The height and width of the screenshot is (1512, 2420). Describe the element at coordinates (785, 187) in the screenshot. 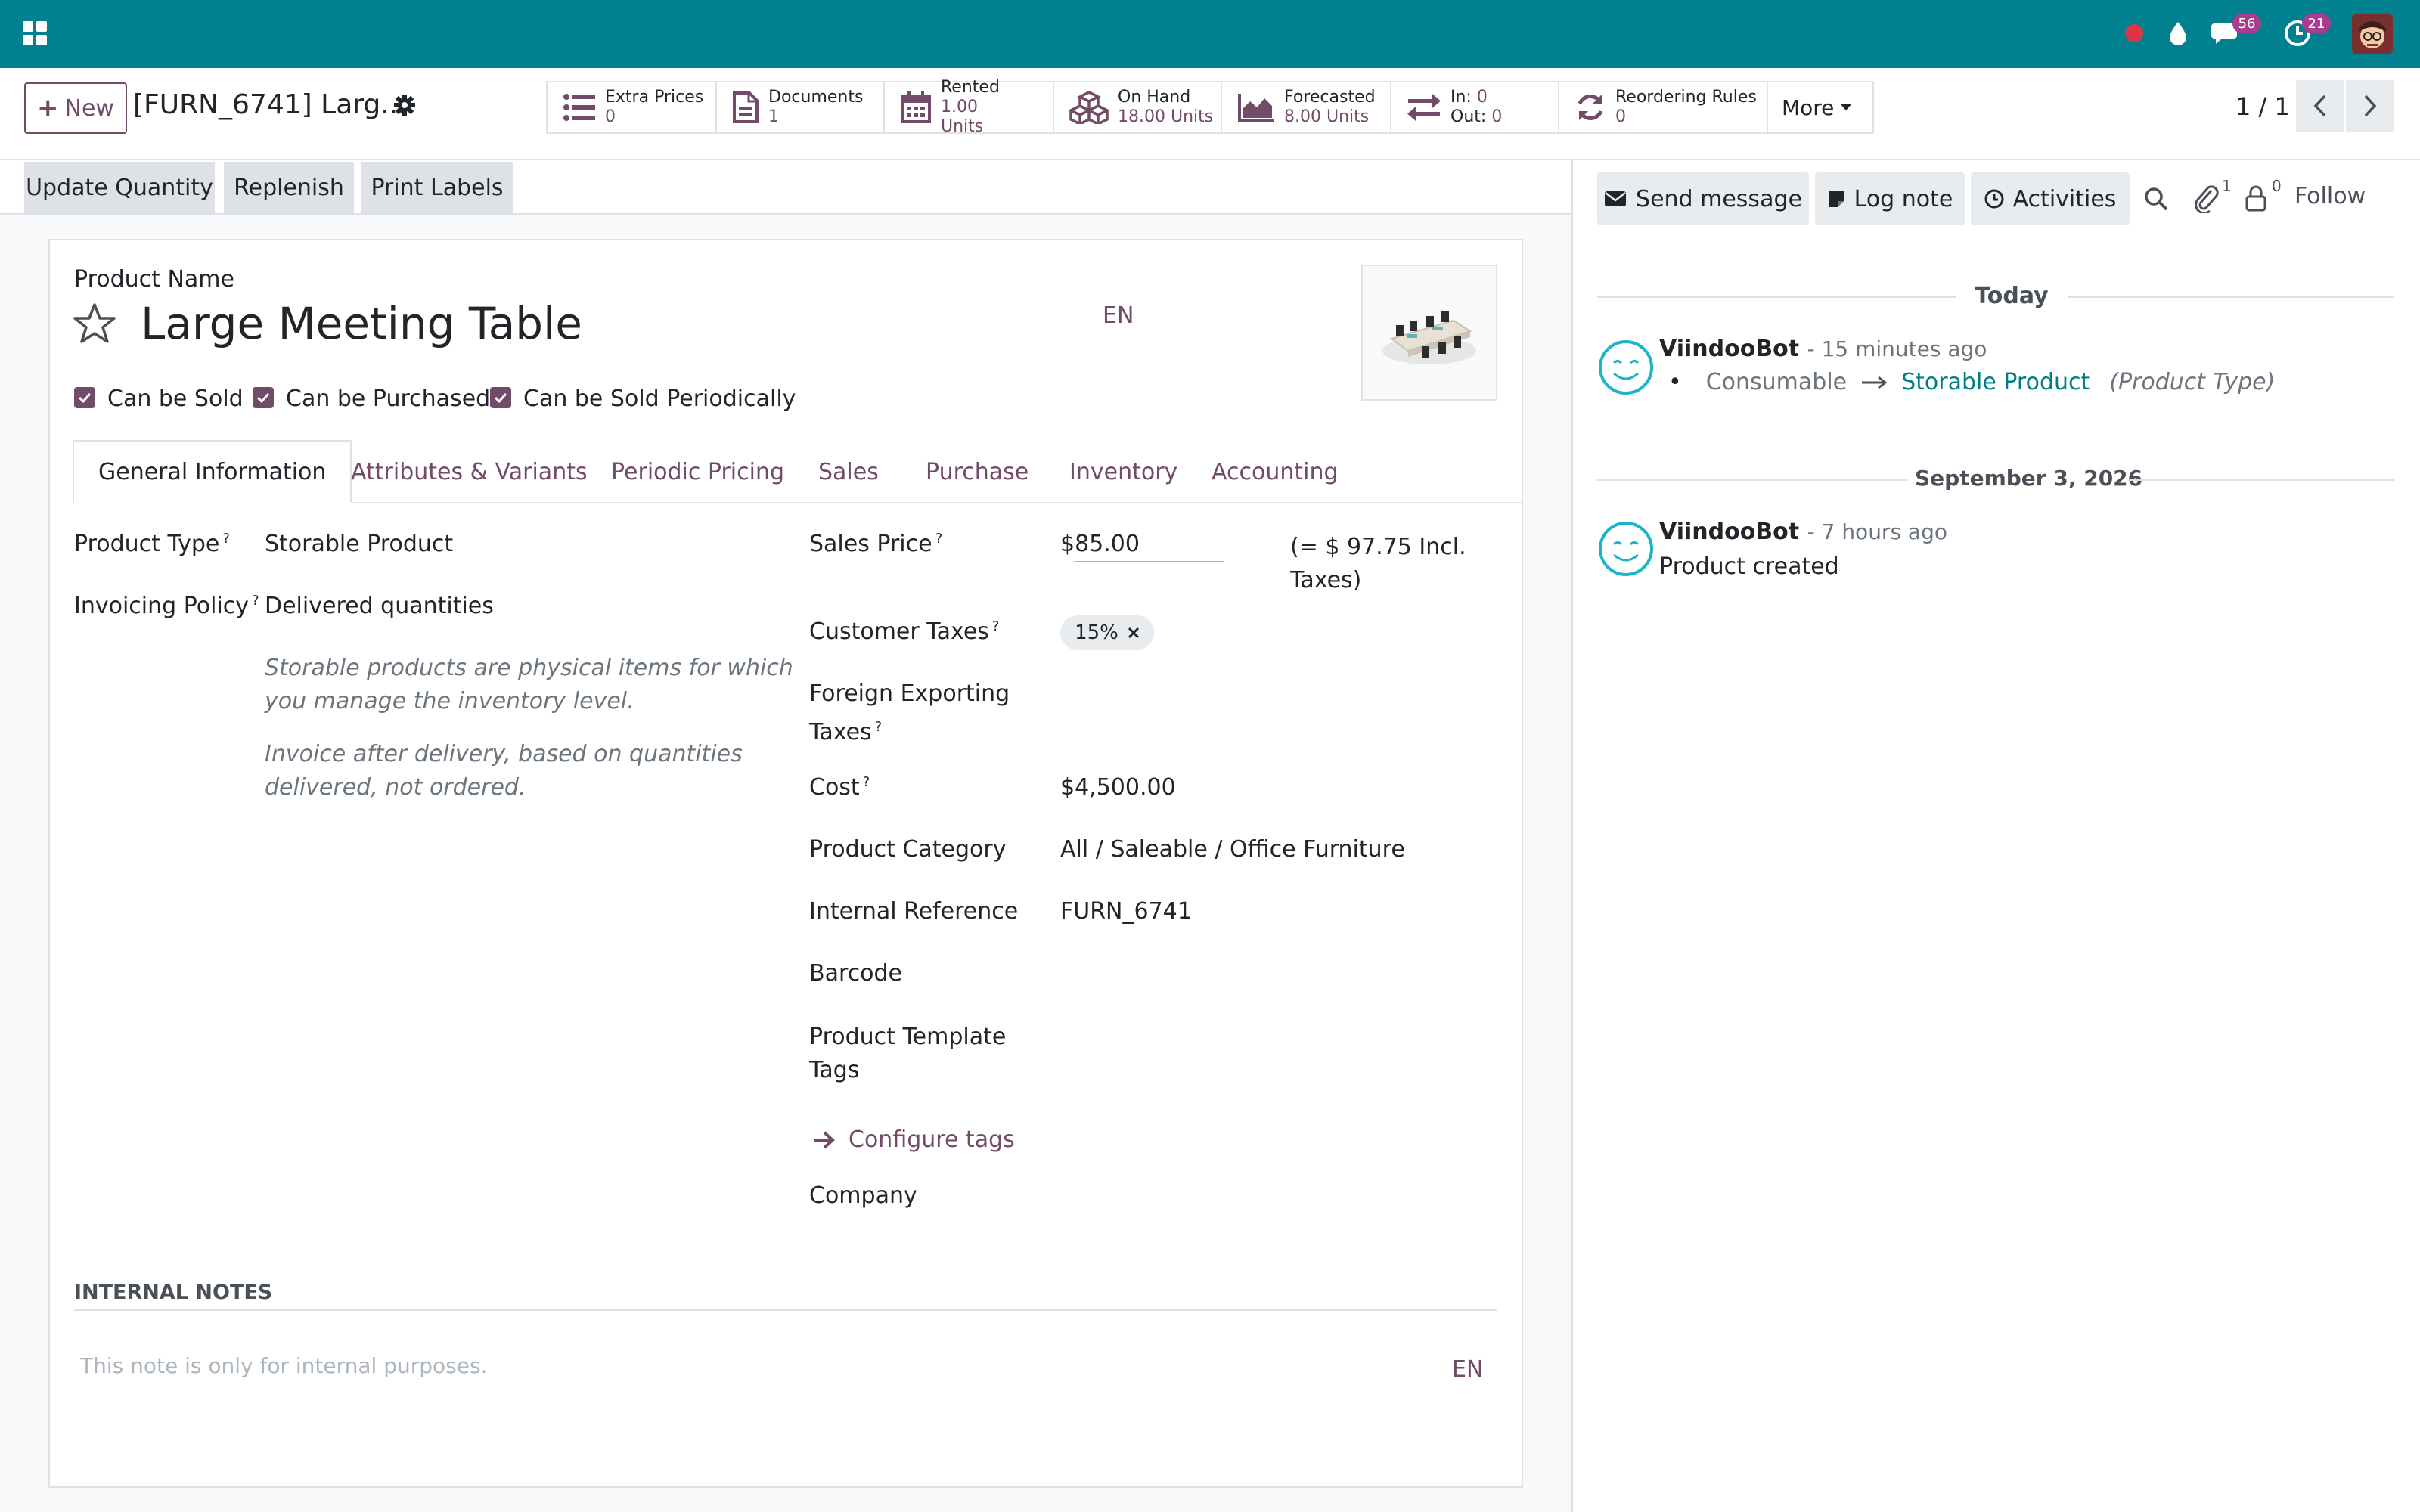

I see `form-status-bar: Update Quantity Replenish Print Labels` at that location.